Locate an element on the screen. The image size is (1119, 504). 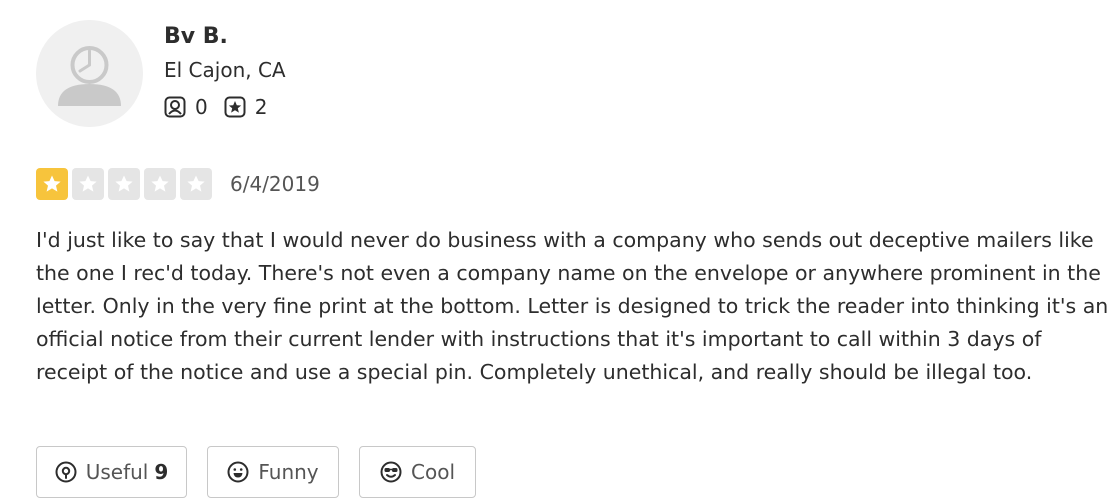
reviewer-stats: 0 2 is located at coordinates (225, 107).